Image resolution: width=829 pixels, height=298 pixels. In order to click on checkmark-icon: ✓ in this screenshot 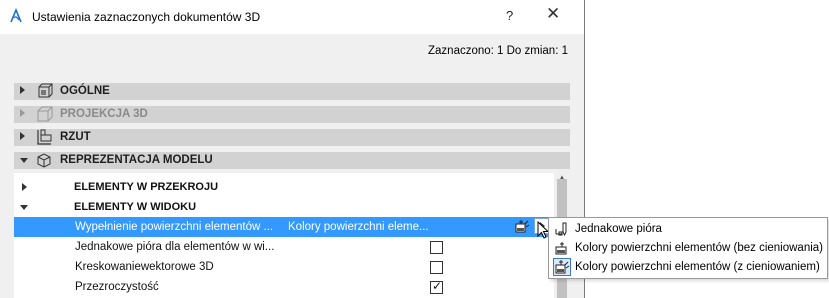, I will do `click(437, 286)`.